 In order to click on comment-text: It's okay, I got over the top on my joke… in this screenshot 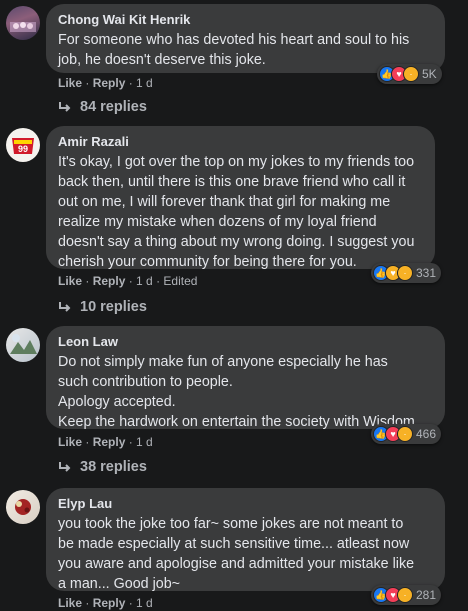, I will do `click(236, 212)`.